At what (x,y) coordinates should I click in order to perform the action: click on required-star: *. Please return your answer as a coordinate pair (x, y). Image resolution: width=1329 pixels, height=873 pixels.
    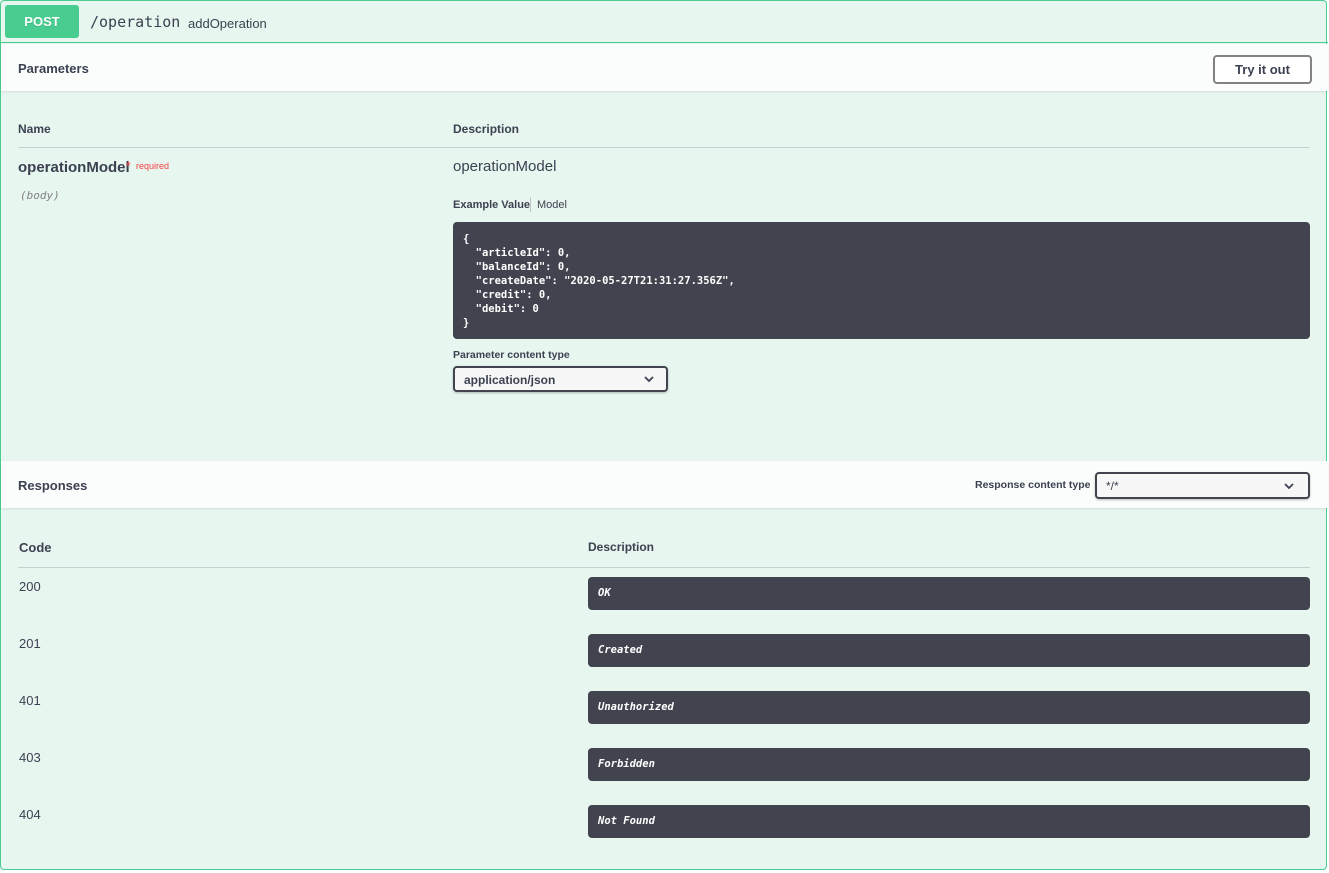
    Looking at the image, I should click on (128, 166).